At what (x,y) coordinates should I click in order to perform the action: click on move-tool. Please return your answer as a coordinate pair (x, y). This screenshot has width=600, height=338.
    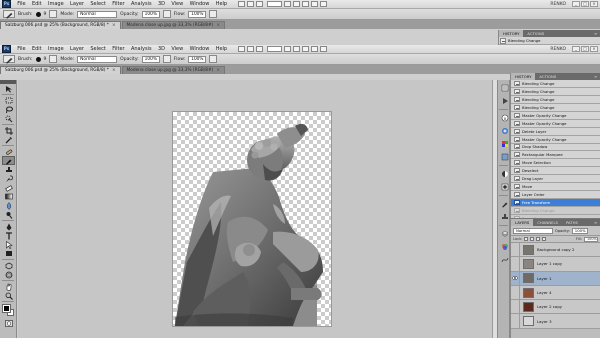
    Looking at the image, I should click on (8, 88).